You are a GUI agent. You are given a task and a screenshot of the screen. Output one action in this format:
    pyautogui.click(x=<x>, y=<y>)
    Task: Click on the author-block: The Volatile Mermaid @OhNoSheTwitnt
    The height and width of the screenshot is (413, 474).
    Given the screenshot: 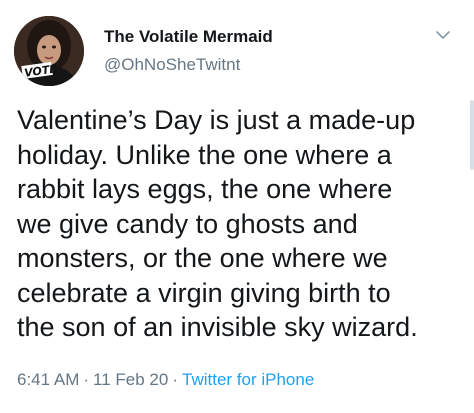 What is the action you would take?
    pyautogui.click(x=188, y=51)
    